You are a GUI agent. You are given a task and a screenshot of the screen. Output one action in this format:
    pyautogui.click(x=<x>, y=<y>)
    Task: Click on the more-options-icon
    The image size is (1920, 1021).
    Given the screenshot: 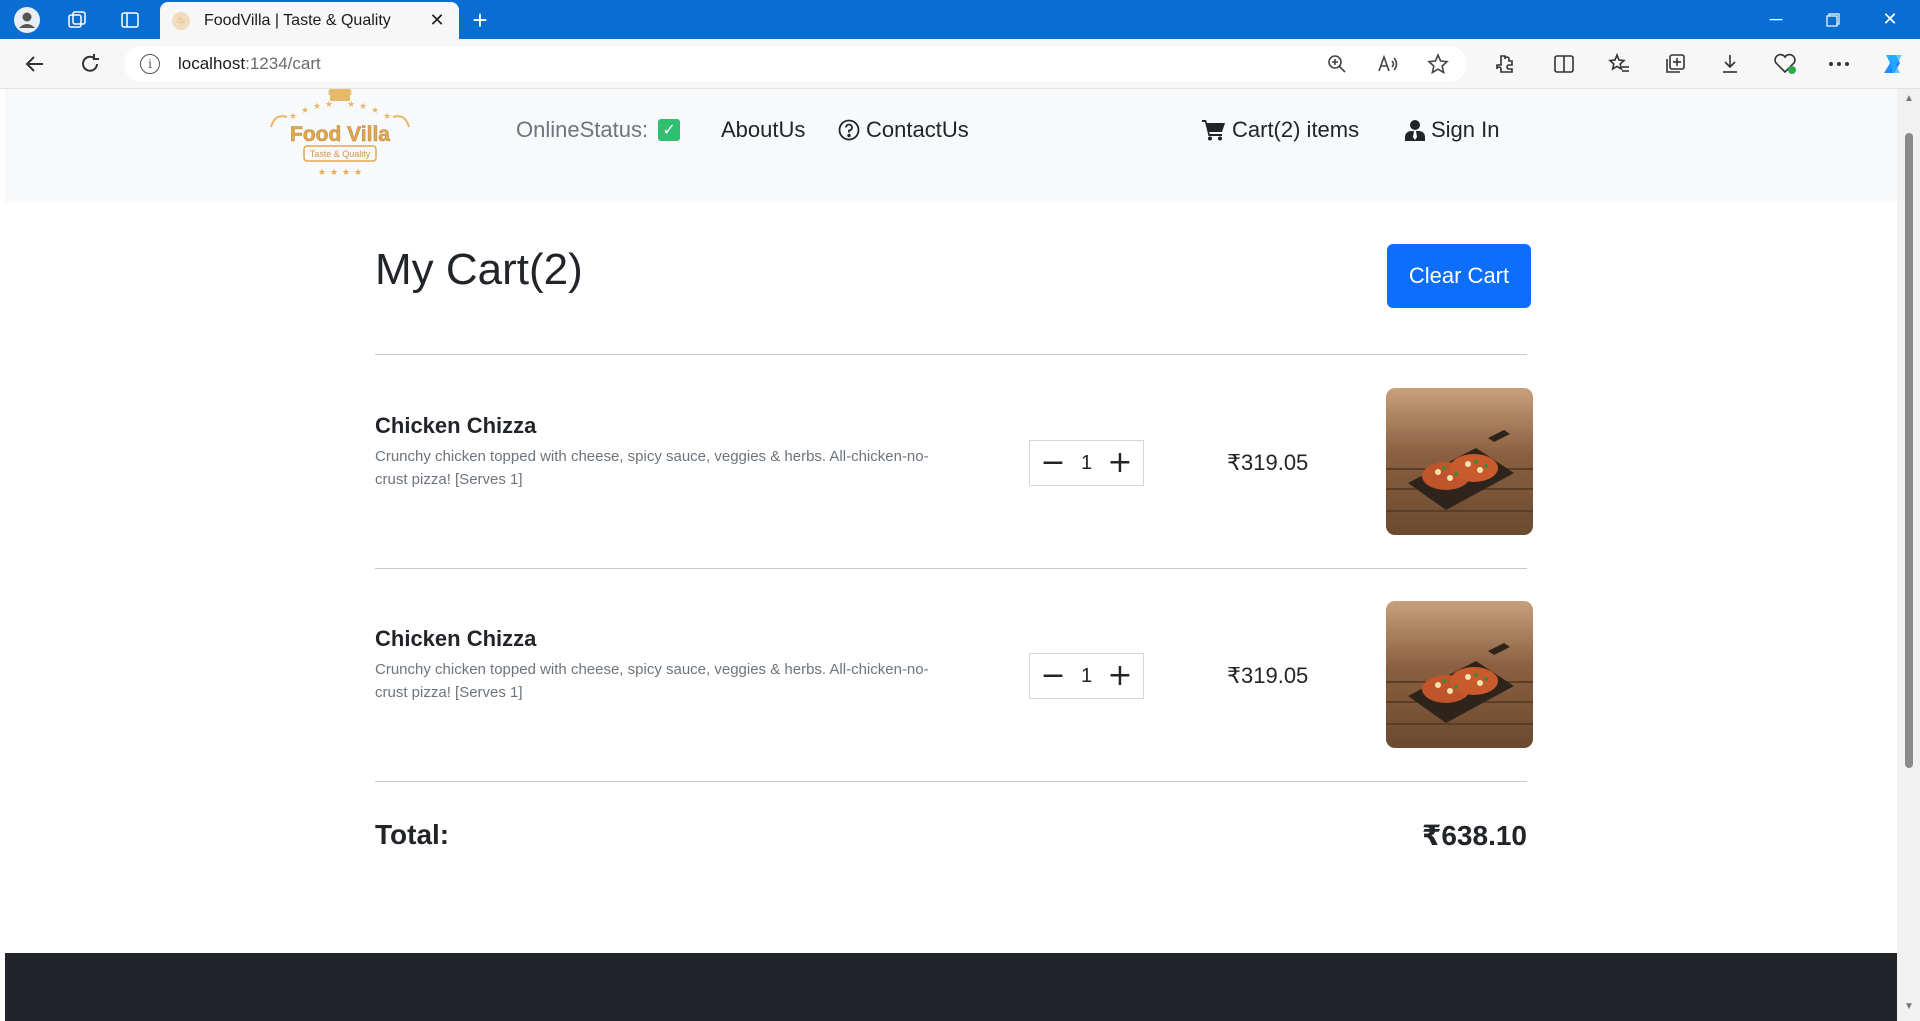 What is the action you would take?
    pyautogui.click(x=1839, y=64)
    